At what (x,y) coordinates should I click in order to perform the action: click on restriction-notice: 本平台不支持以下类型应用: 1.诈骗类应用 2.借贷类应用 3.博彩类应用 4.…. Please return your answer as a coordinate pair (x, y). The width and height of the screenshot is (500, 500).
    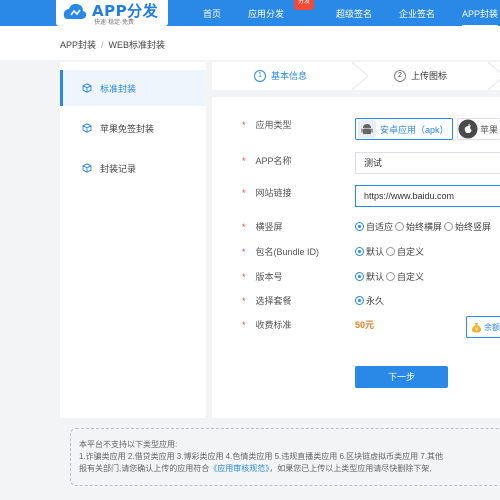
    Looking at the image, I should click on (285, 457).